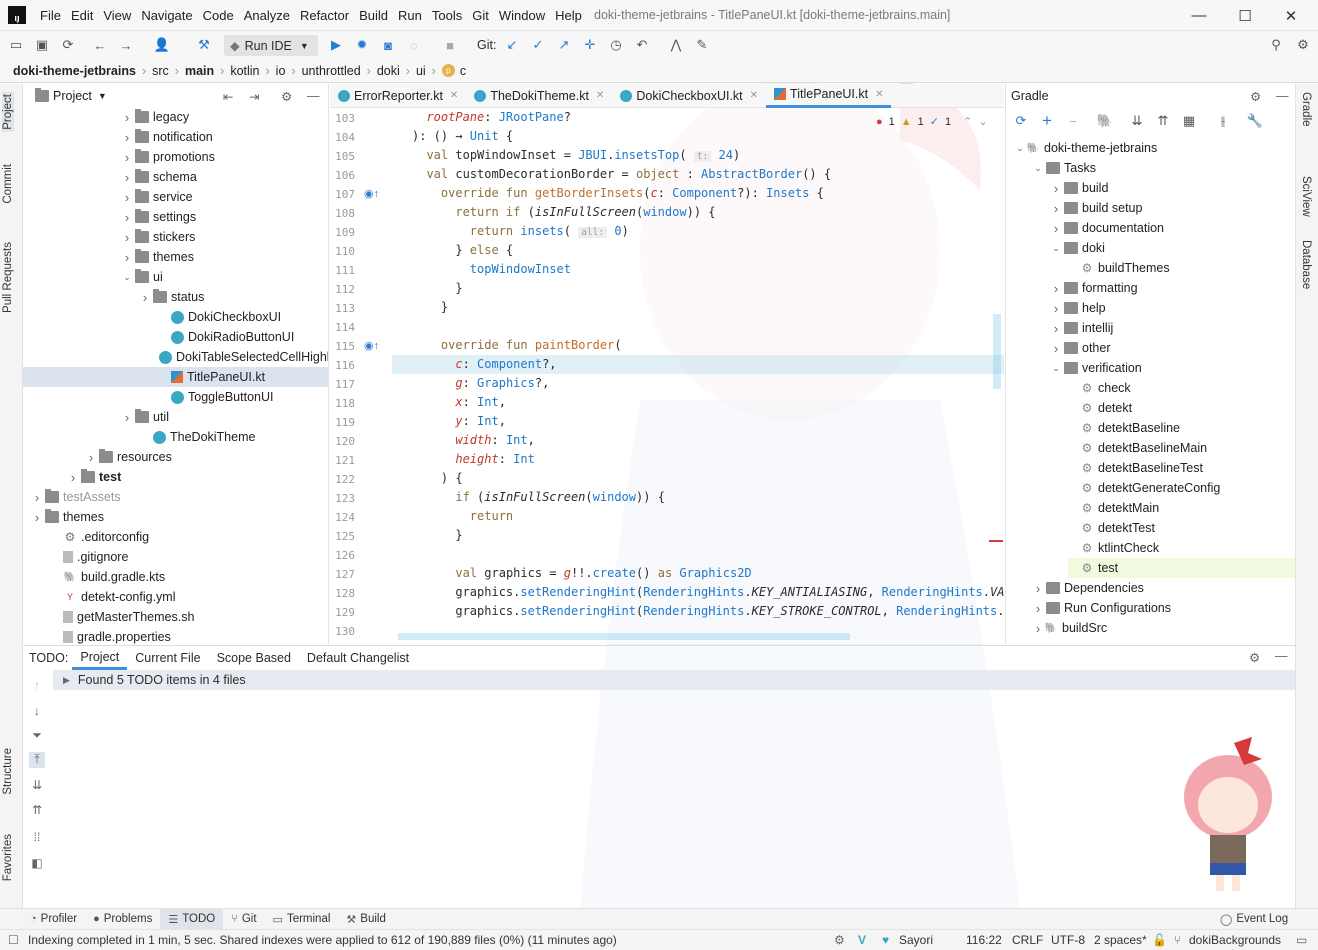  What do you see at coordinates (480, 15) in the screenshot?
I see `menu-git: Git` at bounding box center [480, 15].